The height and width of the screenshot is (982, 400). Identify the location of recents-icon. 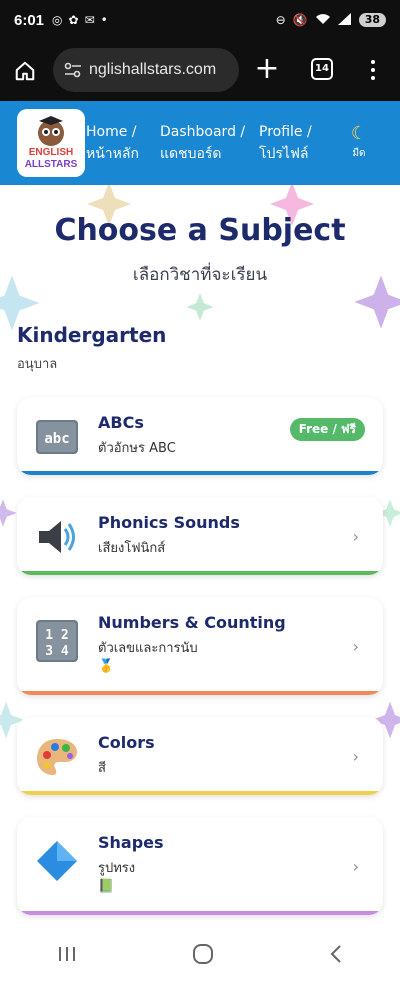
(67, 954).